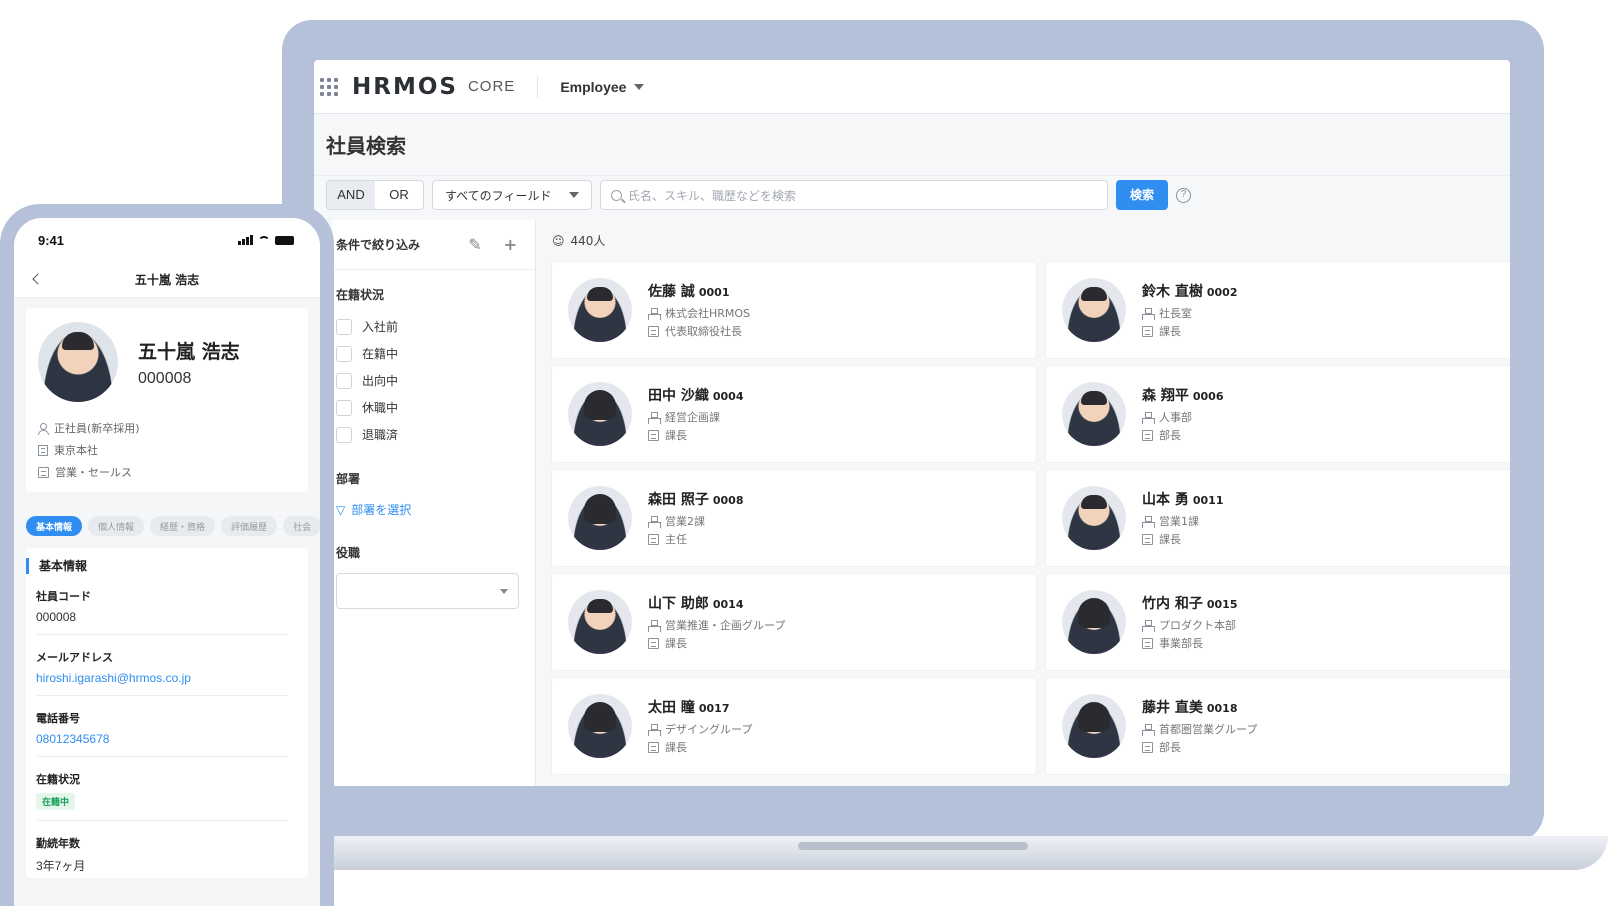  What do you see at coordinates (491, 86) in the screenshot?
I see `app-logo-sub: CORE` at bounding box center [491, 86].